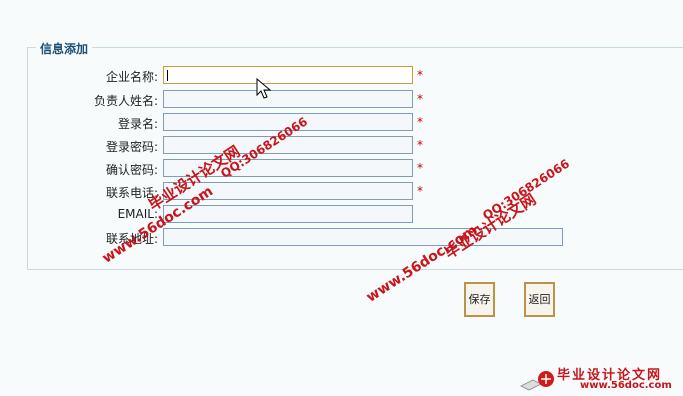 Image resolution: width=683 pixels, height=396 pixels. Describe the element at coordinates (131, 193) in the screenshot. I see `phone-label: 联系电话:` at that location.